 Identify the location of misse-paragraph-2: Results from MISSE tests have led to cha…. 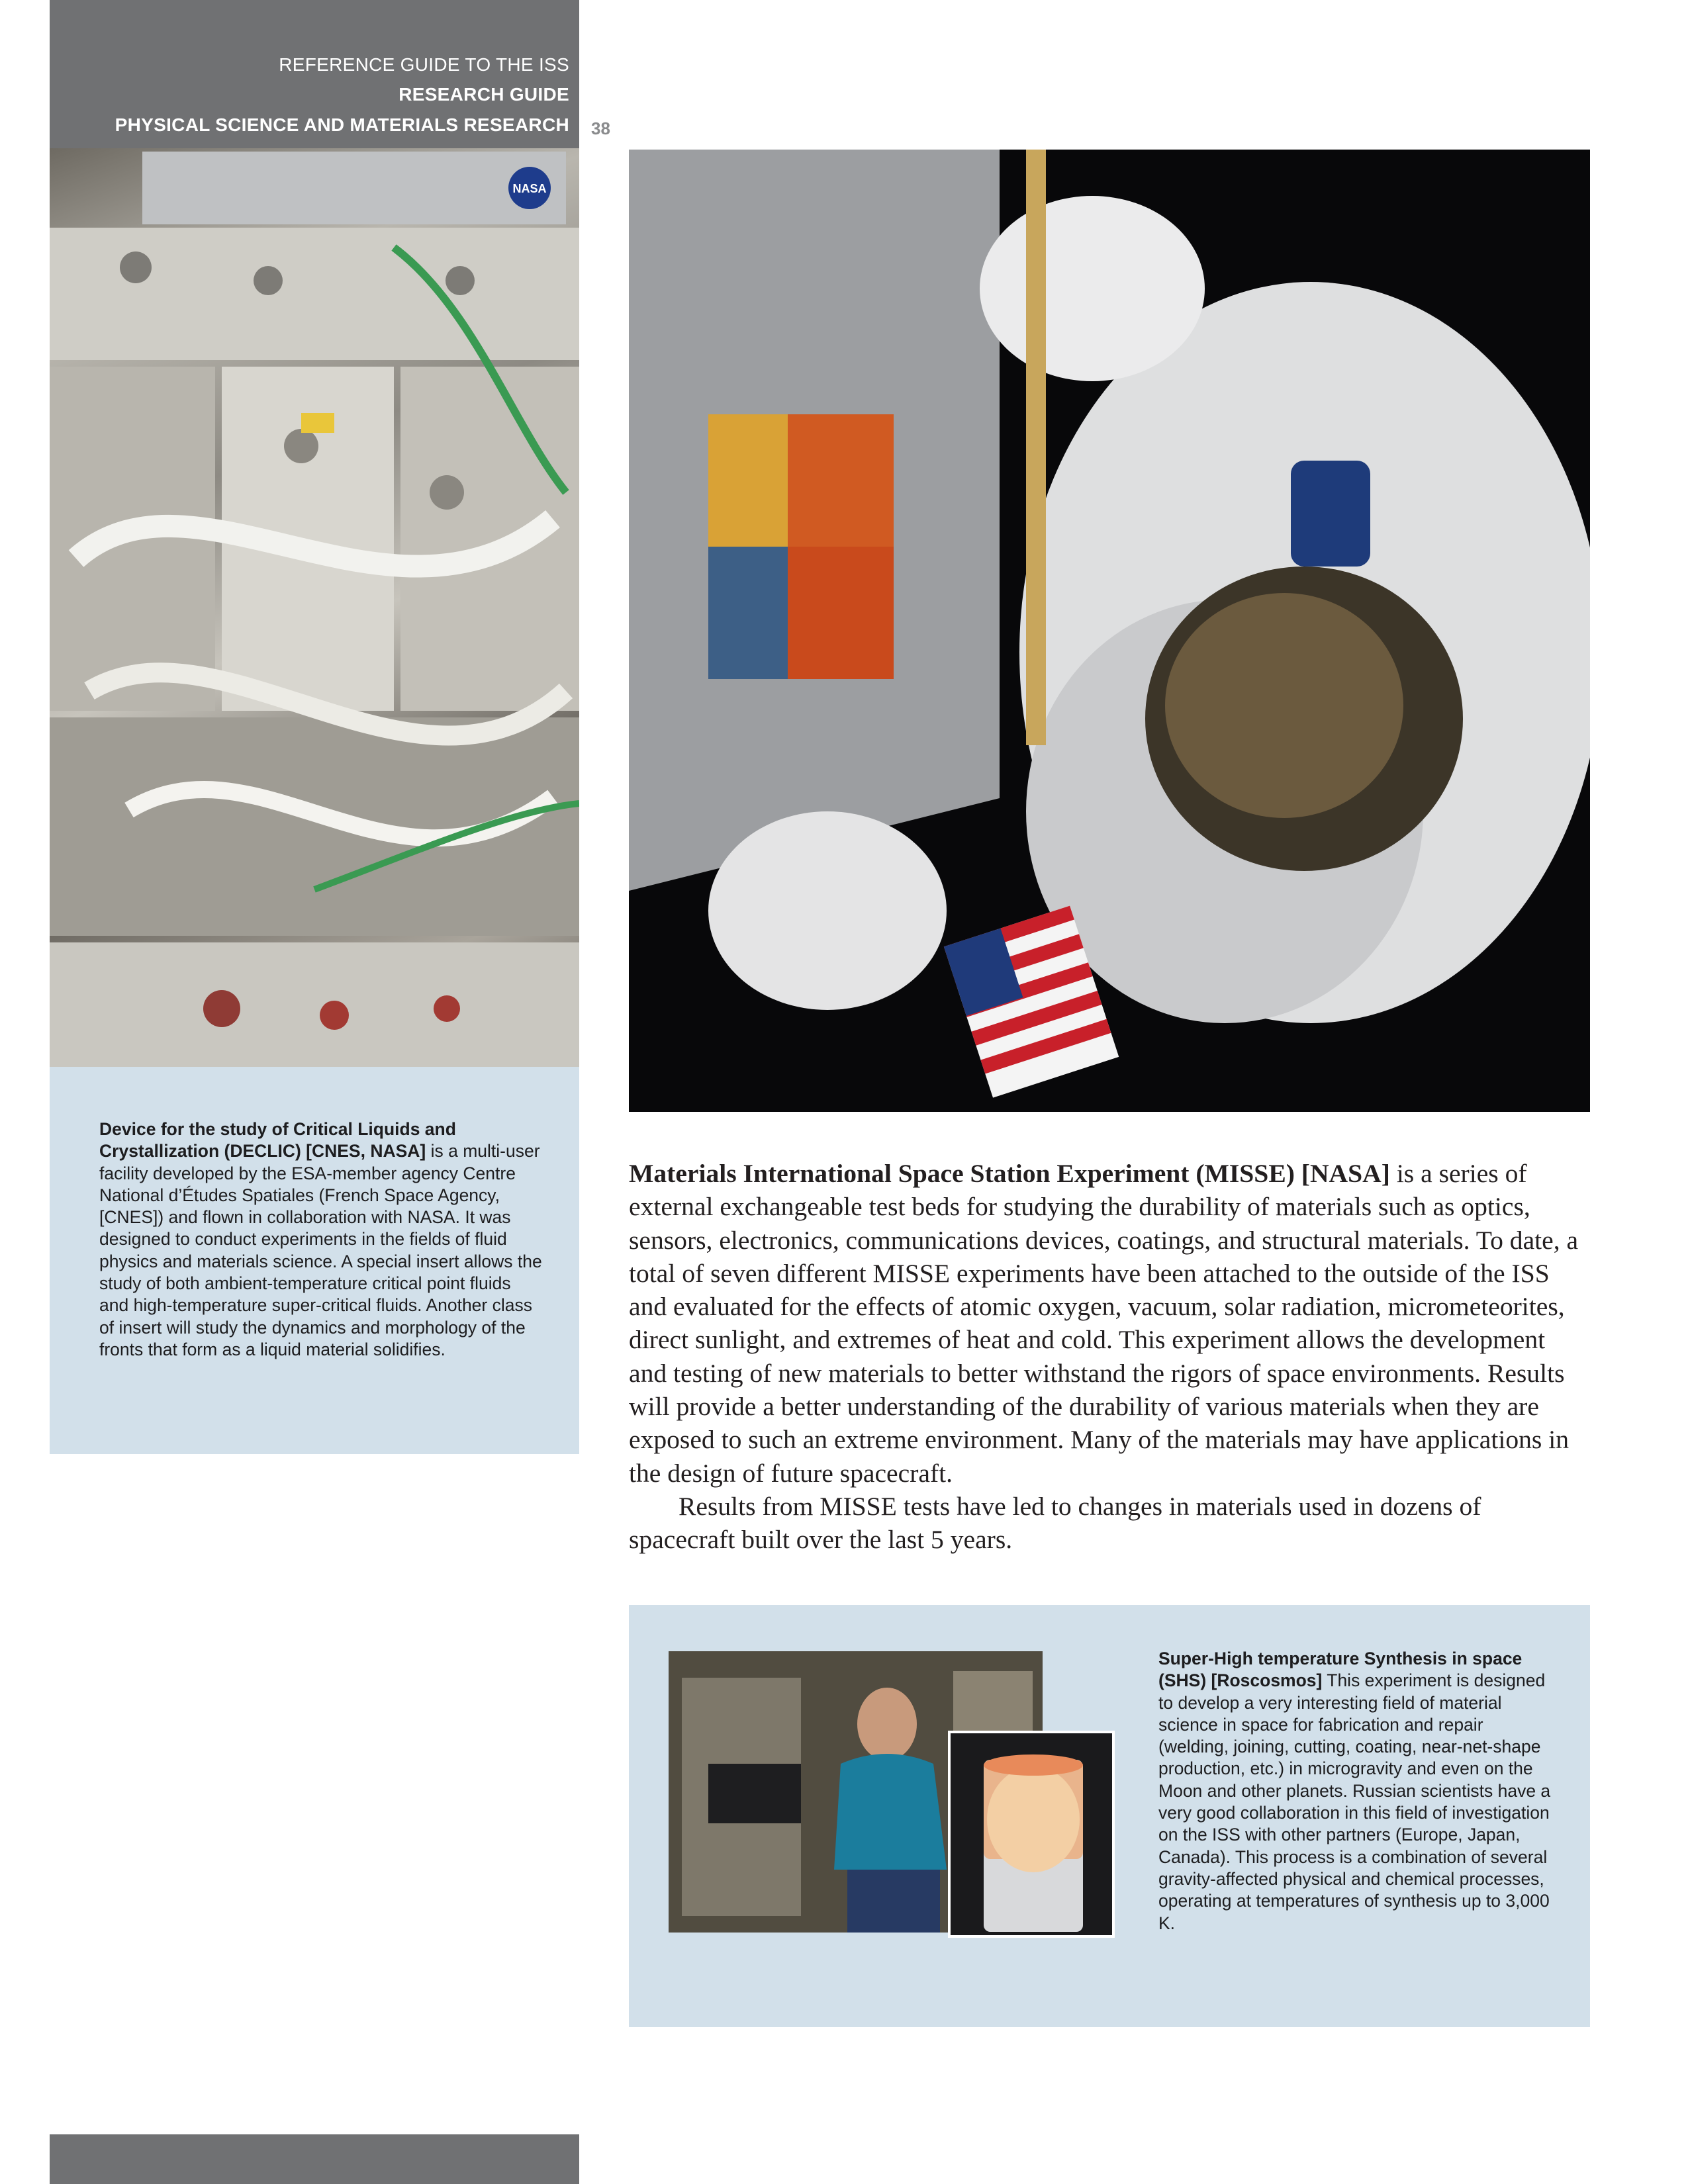
(1055, 1523).